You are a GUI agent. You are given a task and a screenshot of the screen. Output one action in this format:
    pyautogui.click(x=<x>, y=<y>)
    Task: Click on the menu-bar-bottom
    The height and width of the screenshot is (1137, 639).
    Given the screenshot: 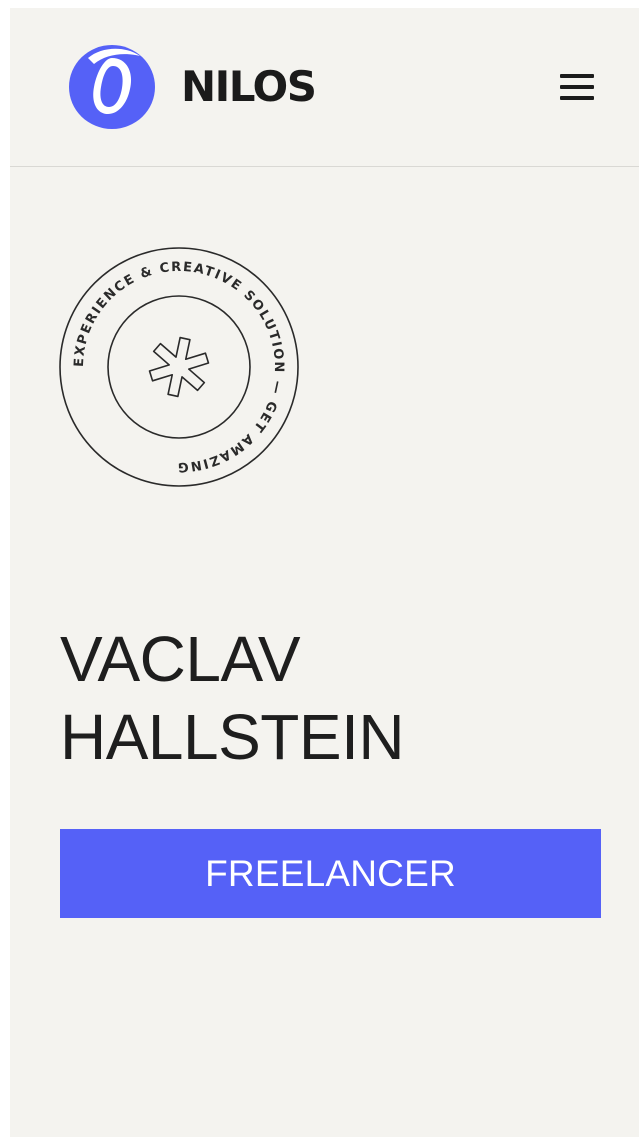 What is the action you would take?
    pyautogui.click(x=577, y=98)
    